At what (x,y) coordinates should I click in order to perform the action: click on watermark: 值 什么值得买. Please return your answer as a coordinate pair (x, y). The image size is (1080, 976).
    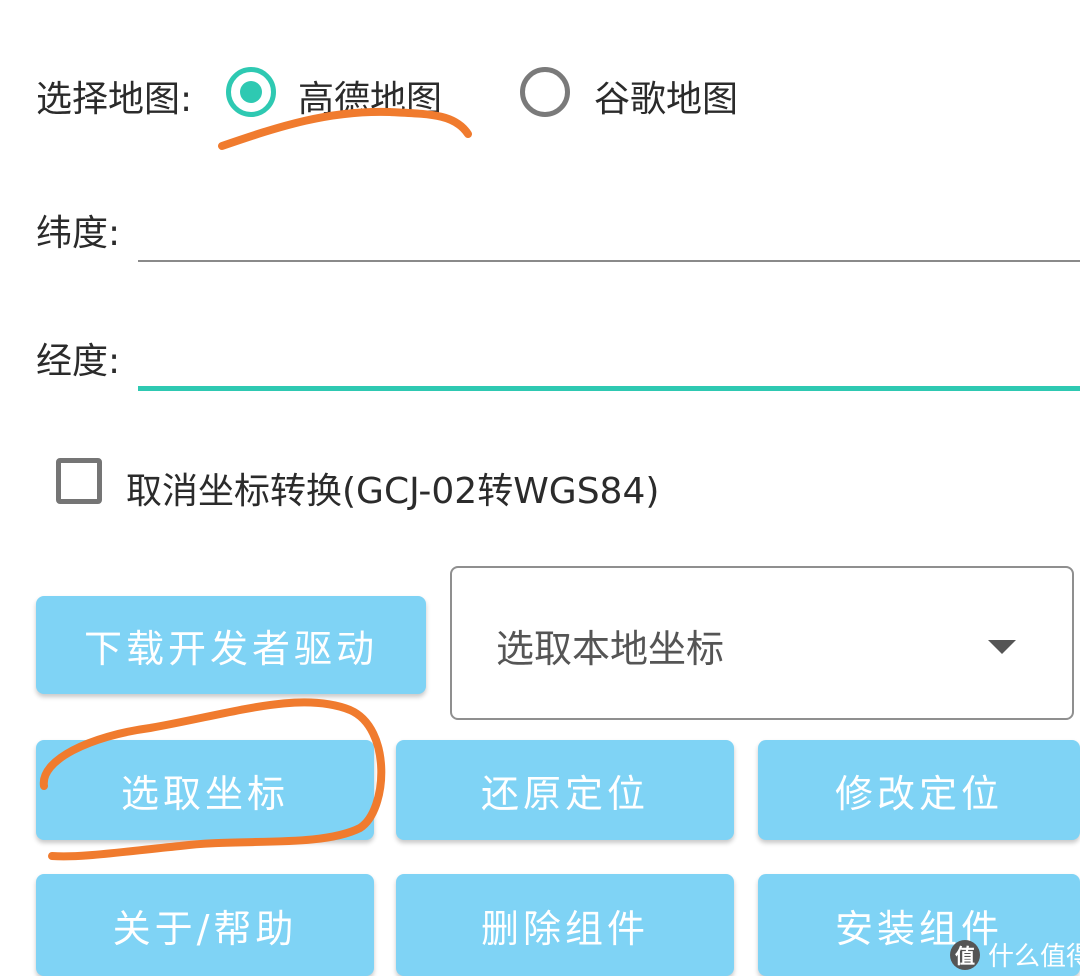
    Looking at the image, I should click on (1015, 954).